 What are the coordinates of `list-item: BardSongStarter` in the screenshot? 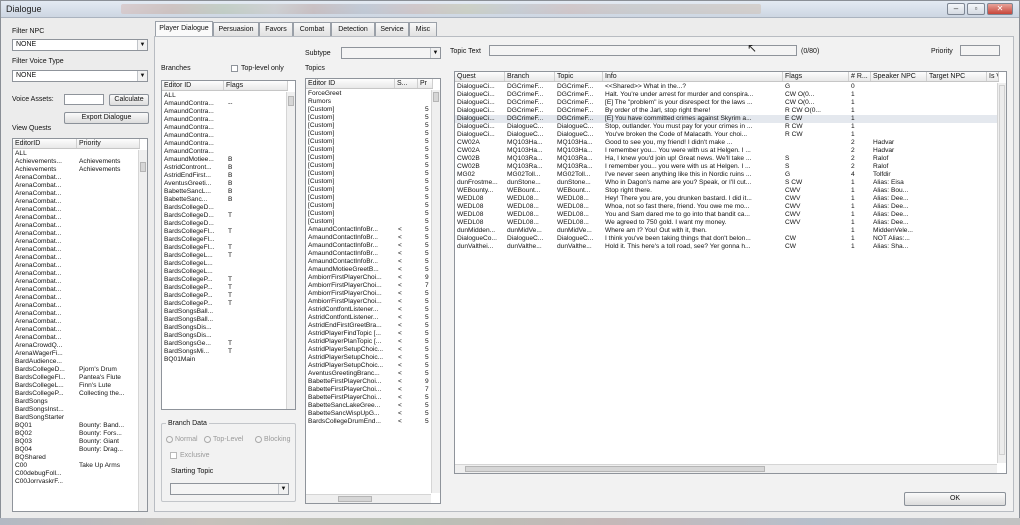 It's located at (75, 418).